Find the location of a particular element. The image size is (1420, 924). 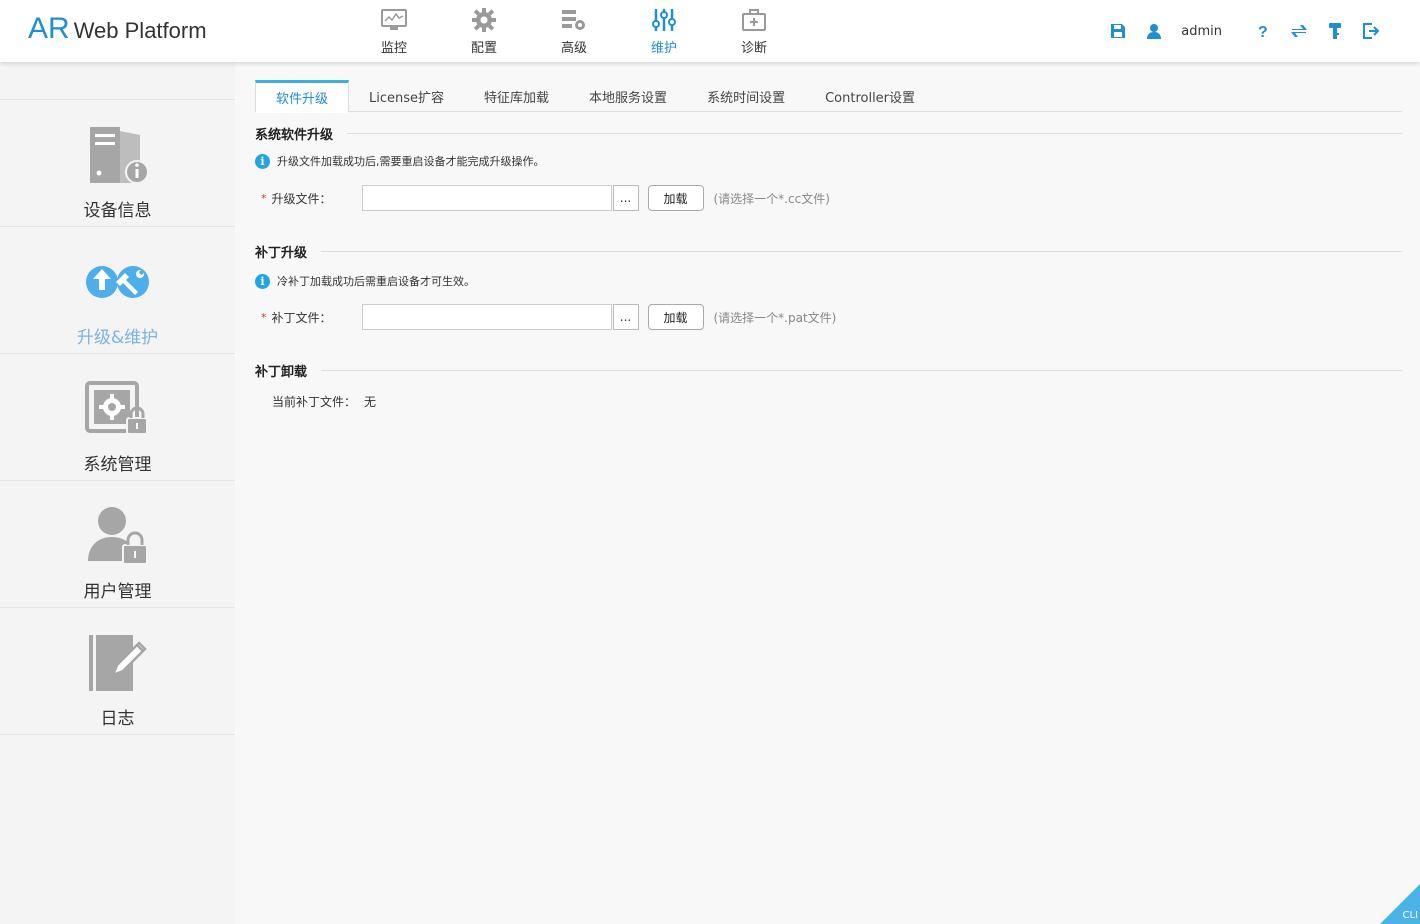

section-patch-unload: 补丁卸载 is located at coordinates (828, 370).